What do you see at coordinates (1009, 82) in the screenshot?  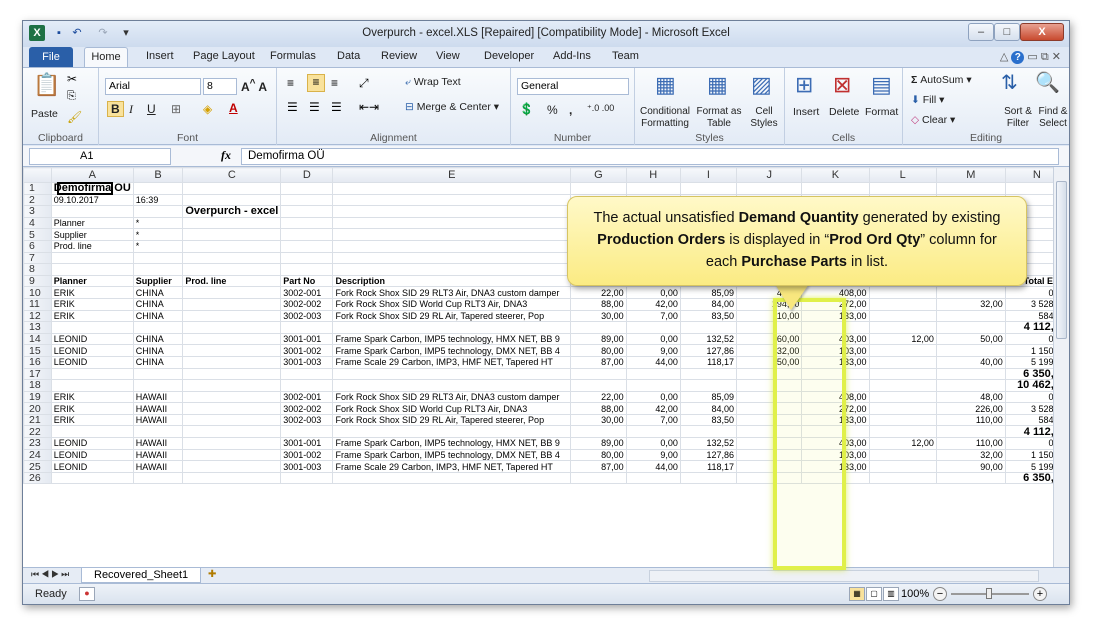 I see `sort-filter-icon: ⇅` at bounding box center [1009, 82].